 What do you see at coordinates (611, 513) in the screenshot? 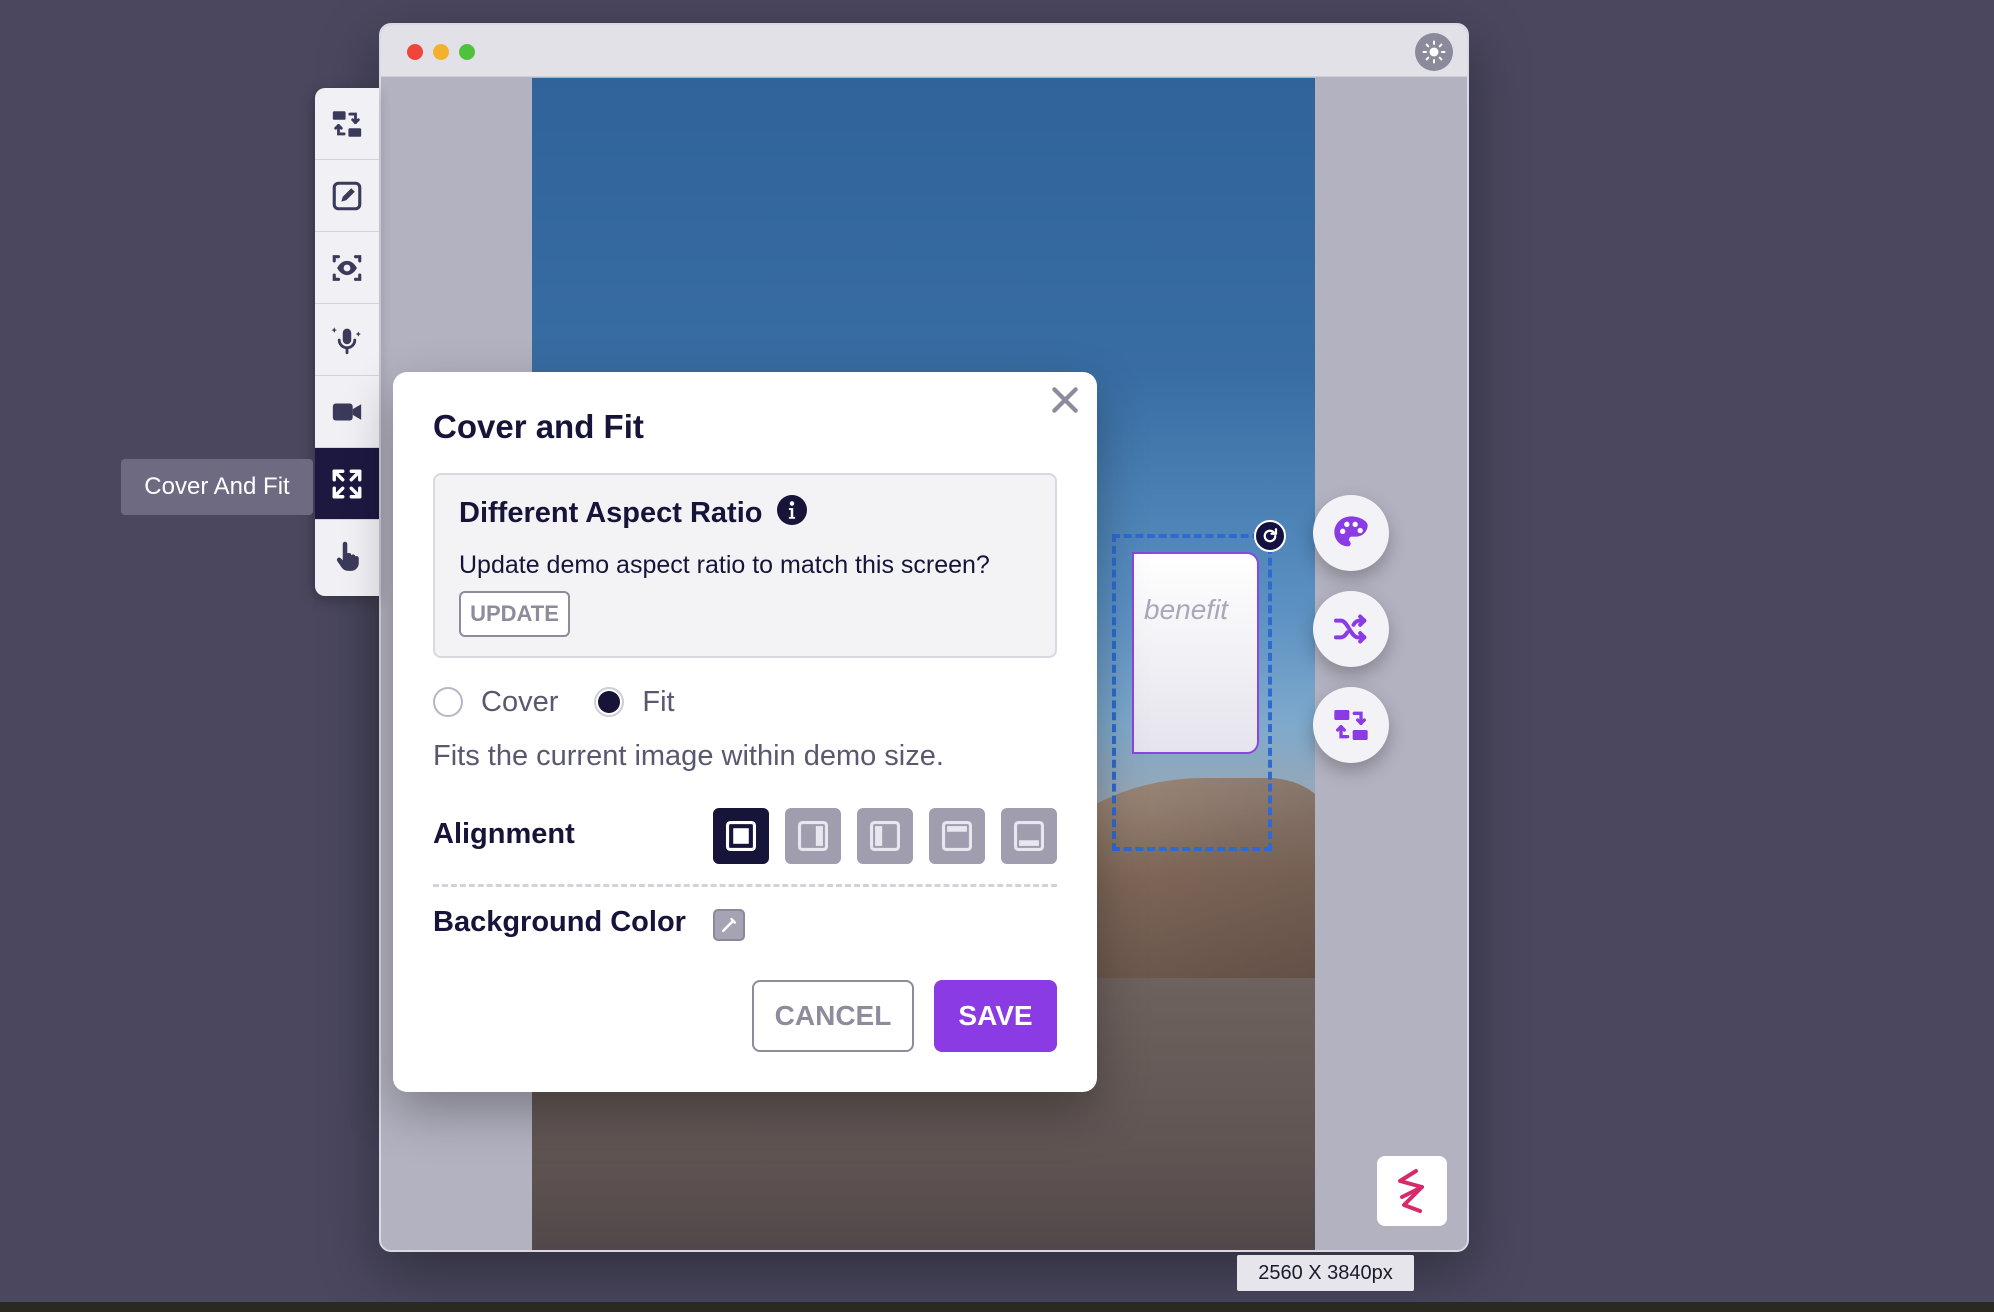
I see `aspect-ratio-title: Different Aspect Ratio` at bounding box center [611, 513].